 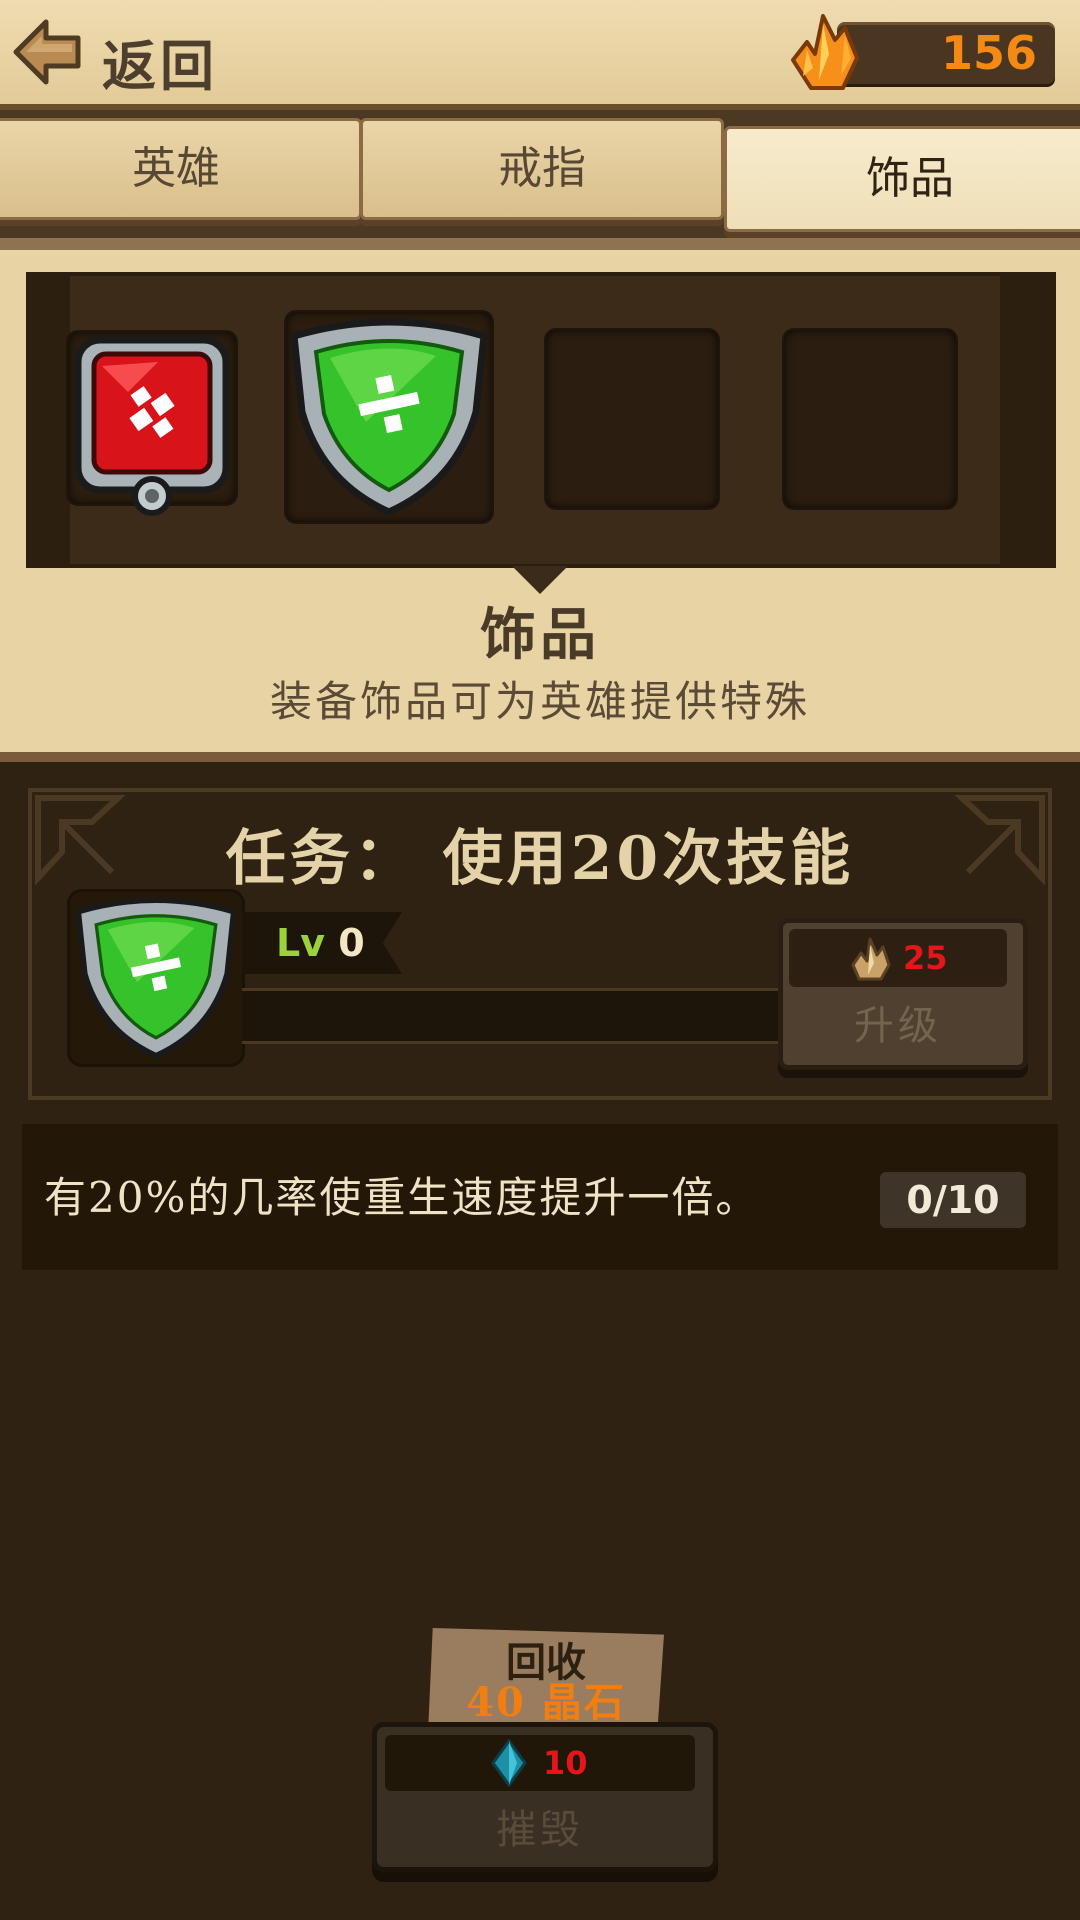 What do you see at coordinates (512, 1016) in the screenshot?
I see `quest-progress-bar` at bounding box center [512, 1016].